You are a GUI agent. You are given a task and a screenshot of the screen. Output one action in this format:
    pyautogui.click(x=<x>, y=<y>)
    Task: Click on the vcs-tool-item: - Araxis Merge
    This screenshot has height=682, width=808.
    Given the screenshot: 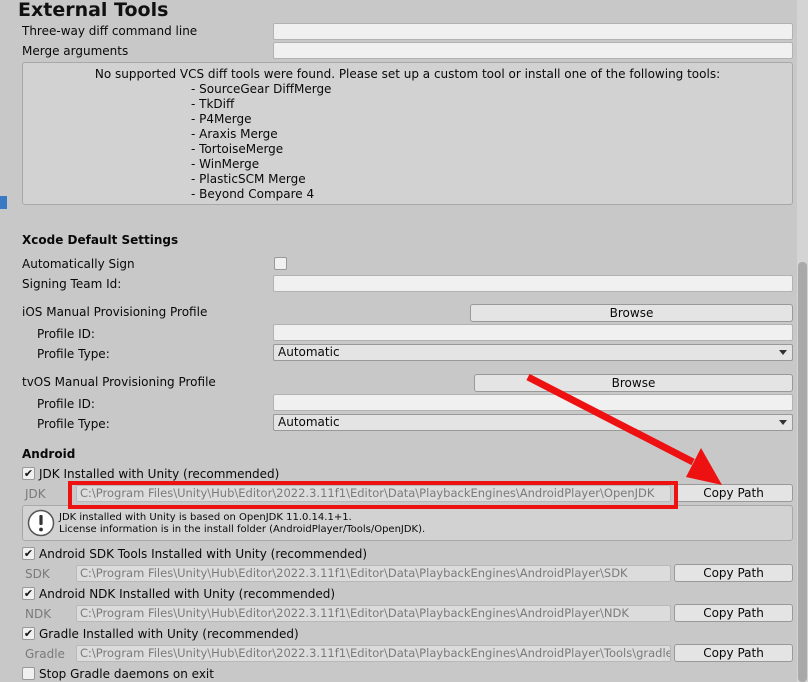 What is the action you would take?
    pyautogui.click(x=234, y=134)
    